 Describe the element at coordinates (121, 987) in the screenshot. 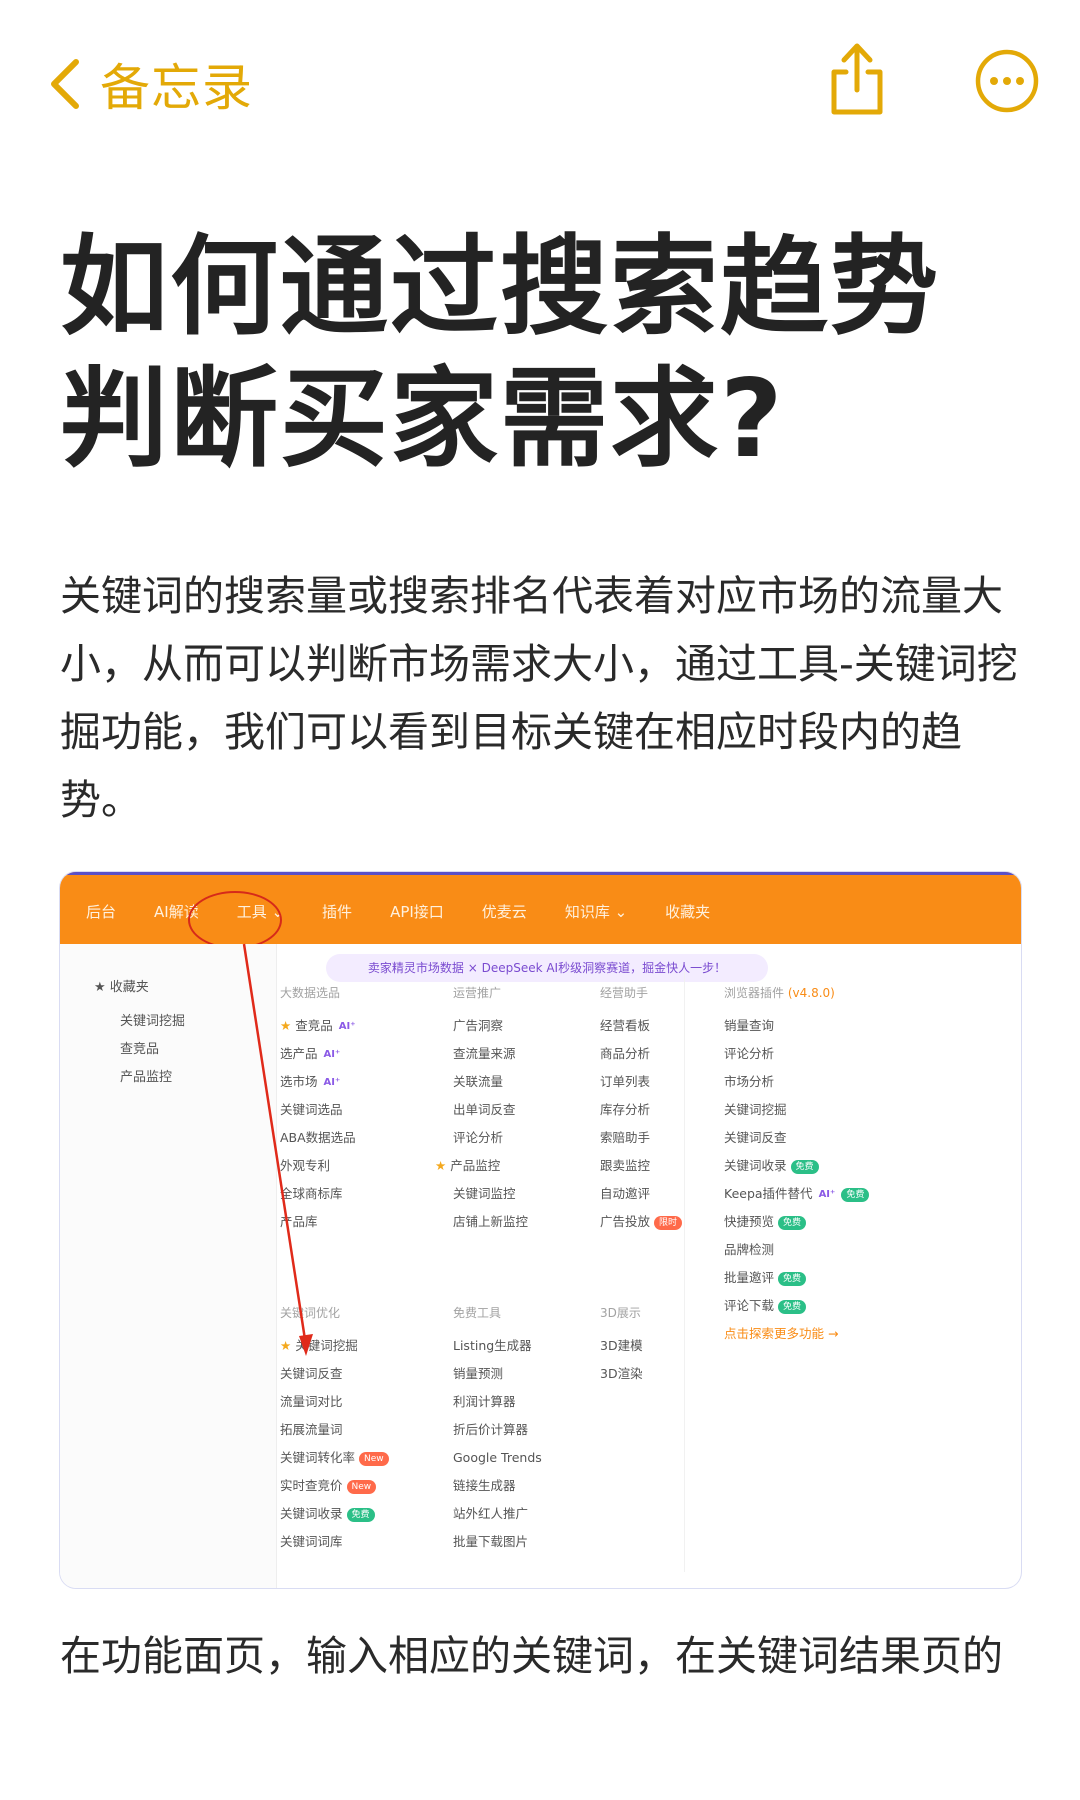

I see `favorites-label: ★ 收藏夹` at that location.